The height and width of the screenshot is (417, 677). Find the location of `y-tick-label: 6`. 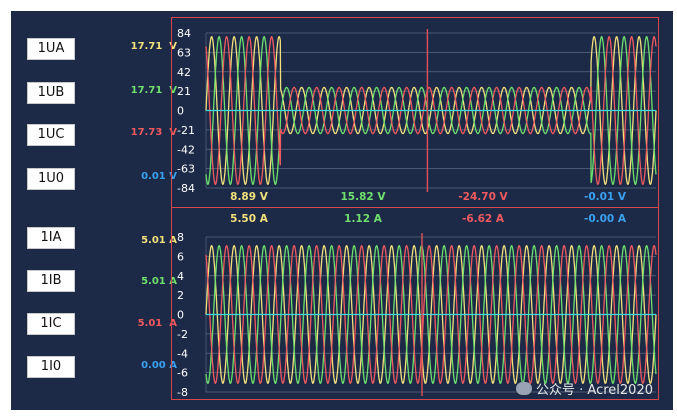

y-tick-label: 6 is located at coordinates (180, 256).